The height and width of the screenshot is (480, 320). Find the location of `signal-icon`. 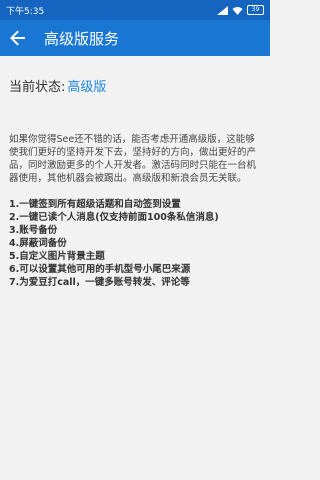

signal-icon is located at coordinates (222, 10).